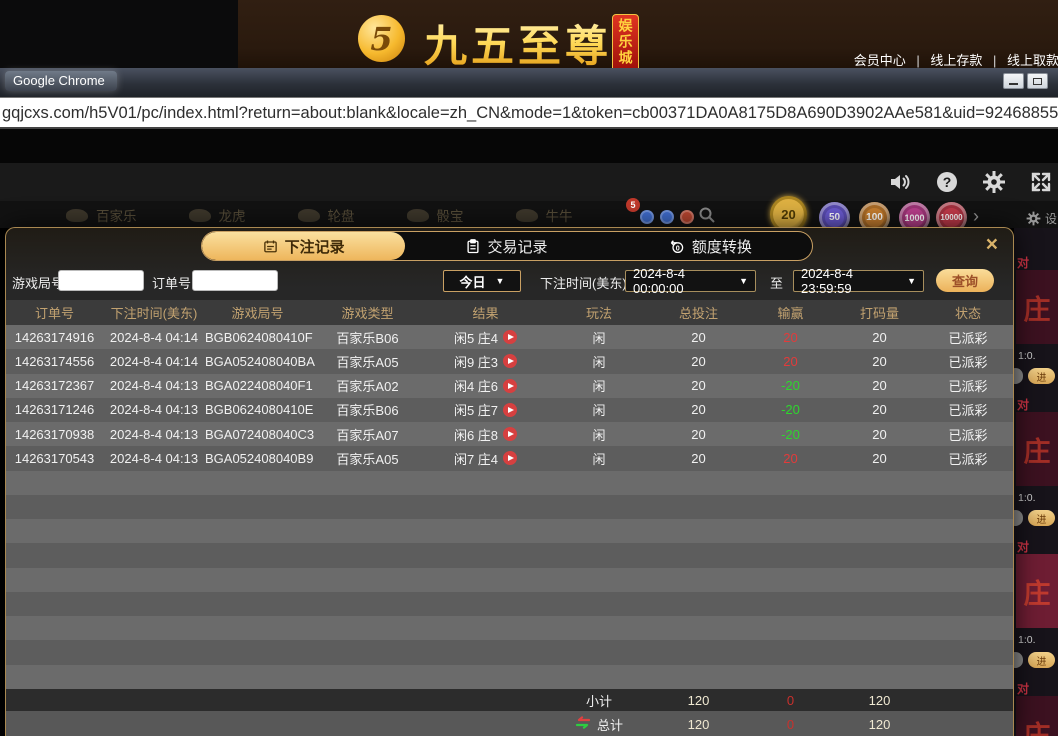 This screenshot has width=1058, height=736. What do you see at coordinates (257, 313) in the screenshot?
I see `column-header: 游戏局号` at bounding box center [257, 313].